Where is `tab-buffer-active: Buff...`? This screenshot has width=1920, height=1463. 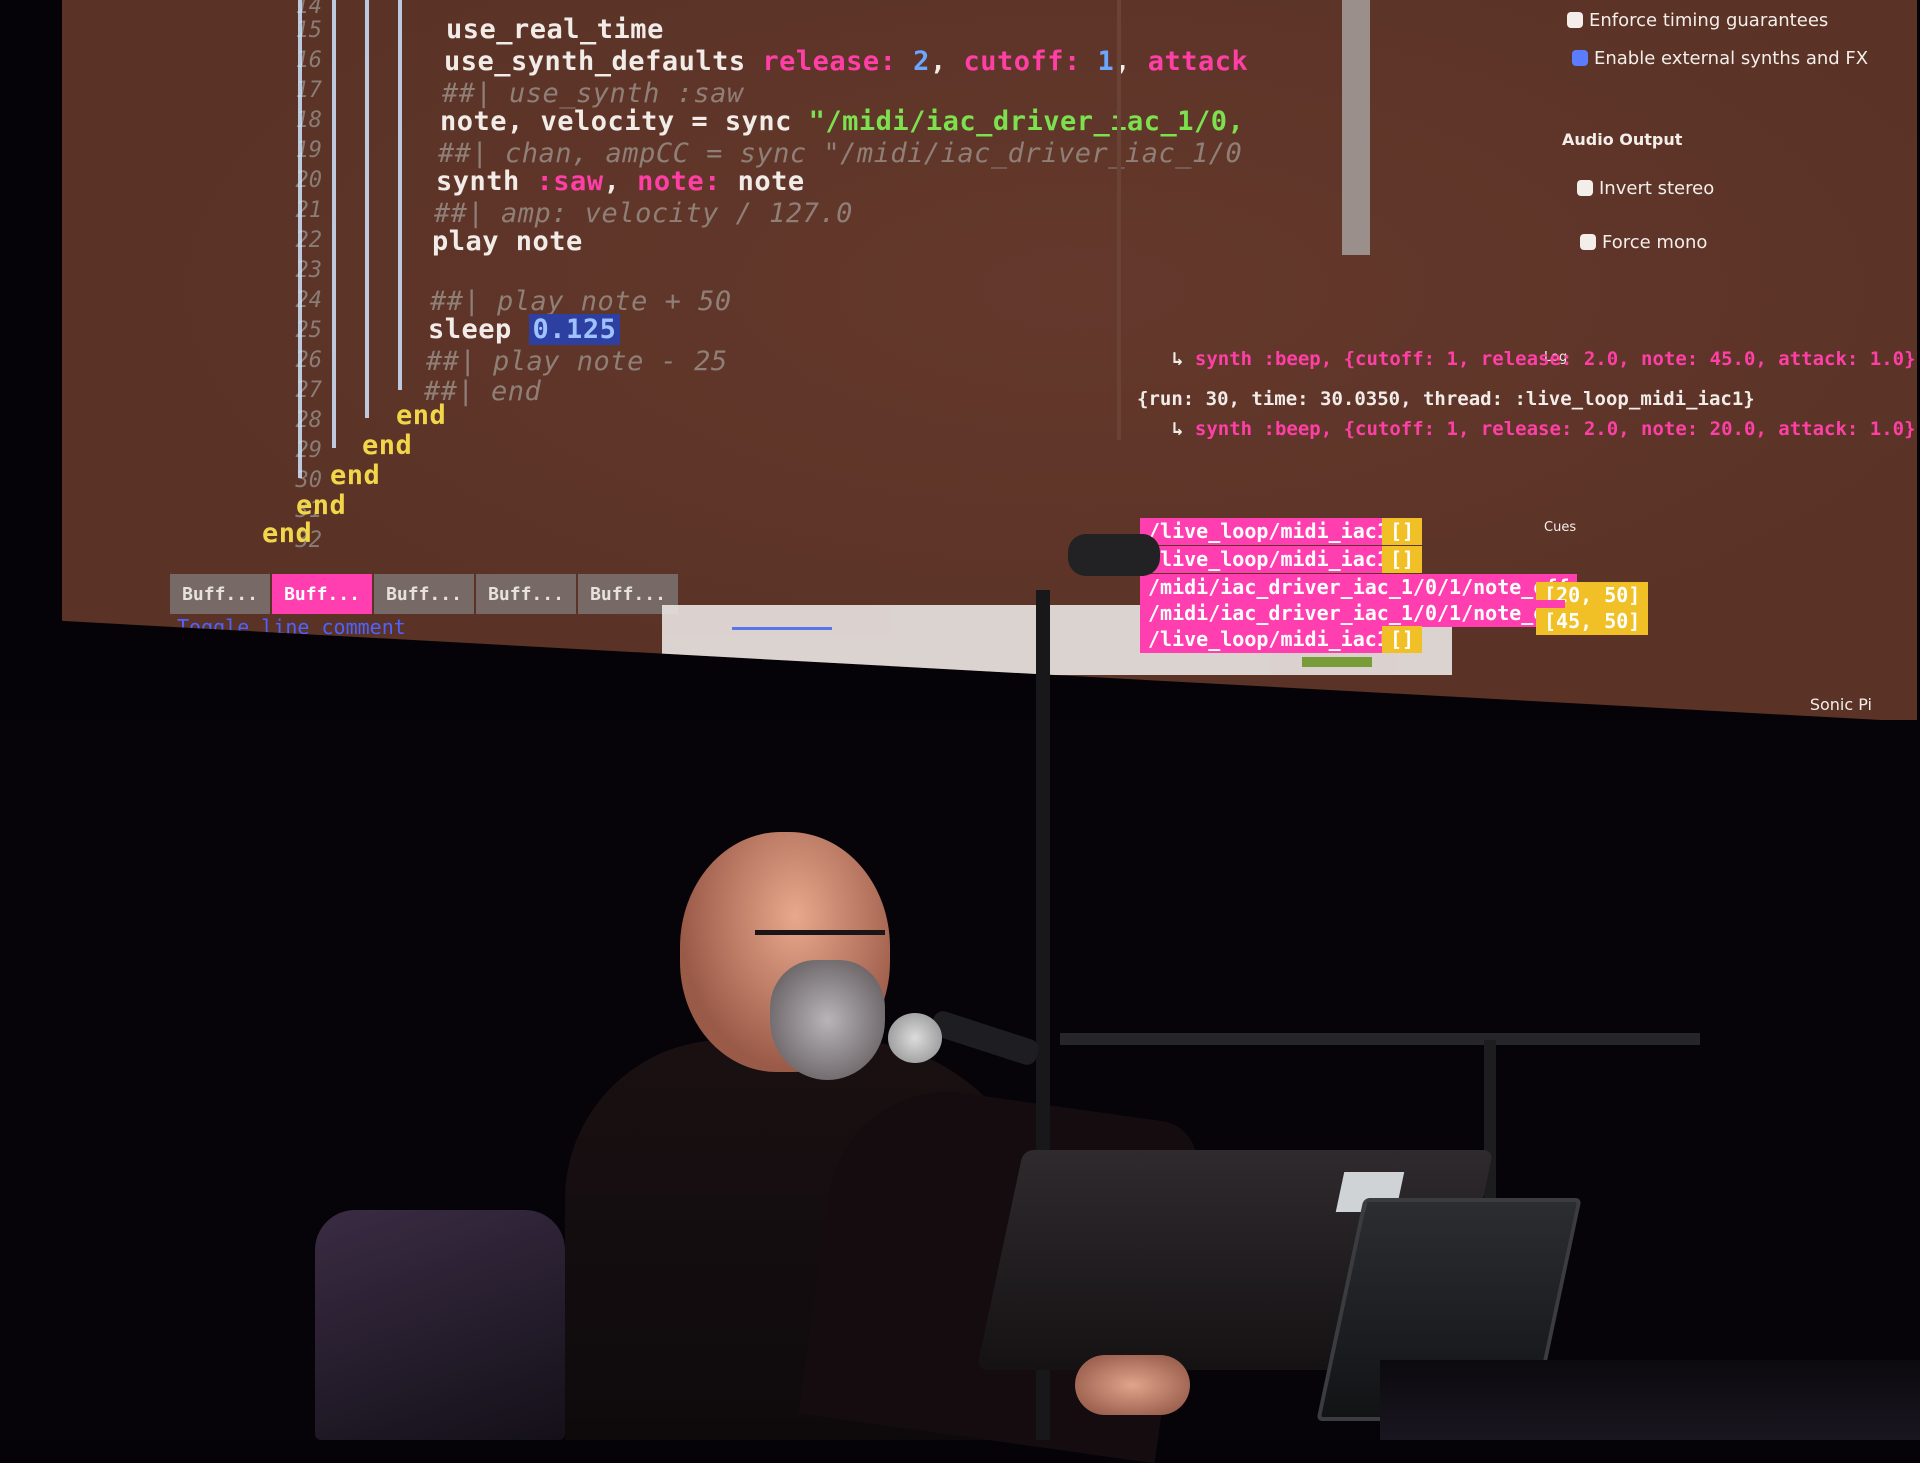
tab-buffer-active: Buff... is located at coordinates (322, 594).